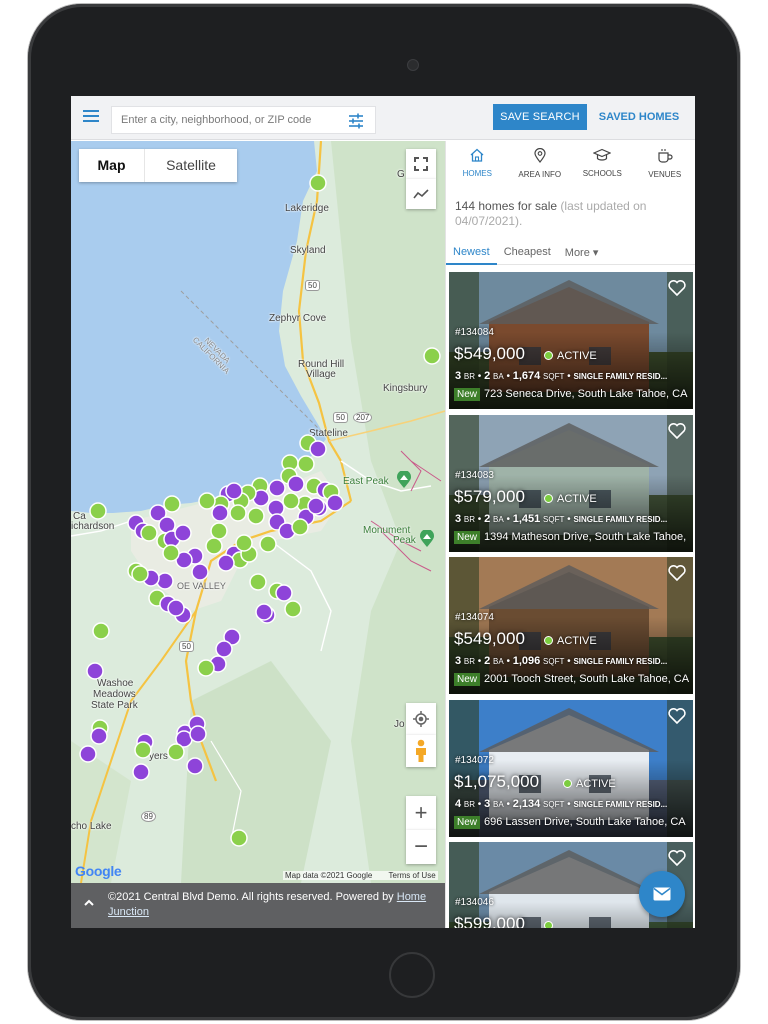 This screenshot has height=1024, width=768. Describe the element at coordinates (489, 638) in the screenshot. I see `listing-price: $549,000` at that location.